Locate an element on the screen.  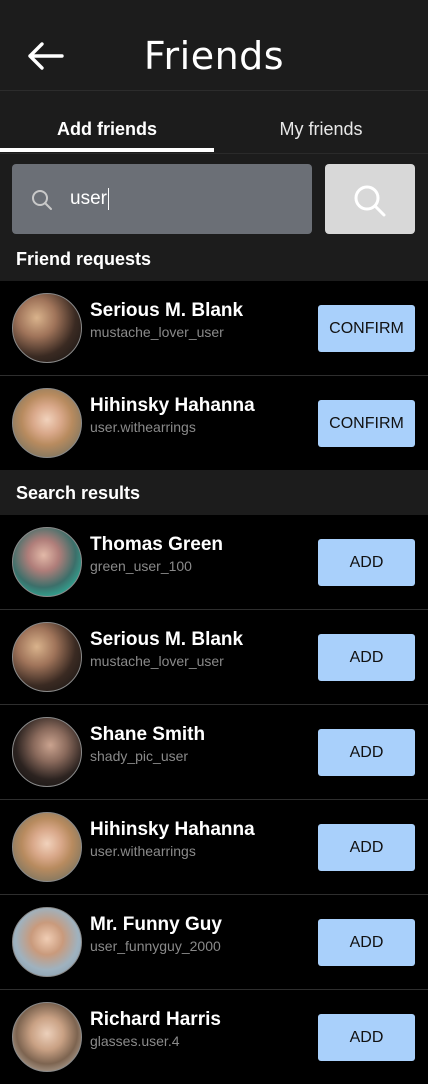
search-field is located at coordinates (162, 199).